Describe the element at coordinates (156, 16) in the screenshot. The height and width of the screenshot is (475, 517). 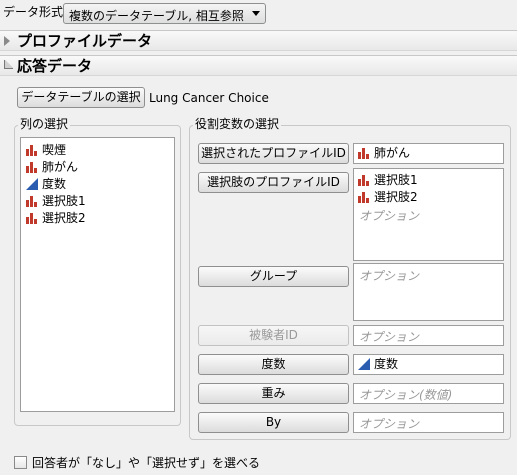
I see `data-format-value: 複数のデータテーブル, 相互参照` at that location.